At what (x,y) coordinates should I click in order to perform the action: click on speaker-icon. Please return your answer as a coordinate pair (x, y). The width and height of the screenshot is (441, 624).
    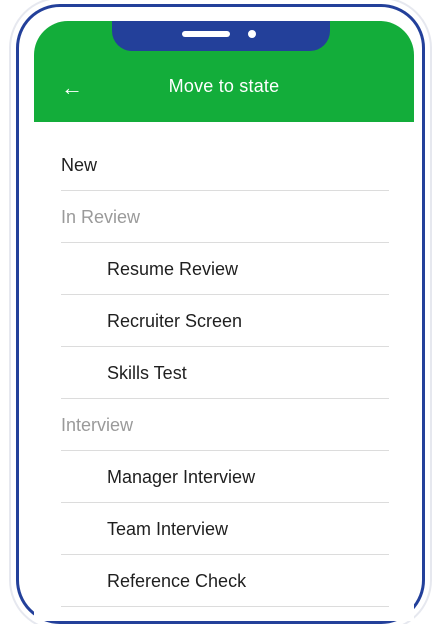
    Looking at the image, I should click on (206, 34).